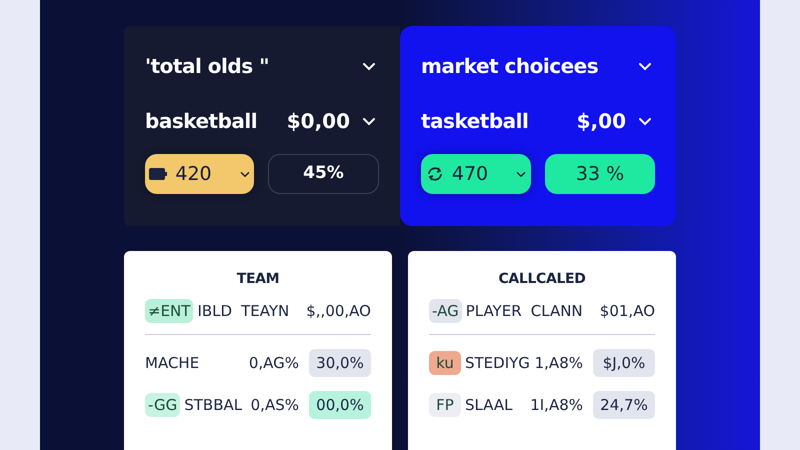 The image size is (800, 450). I want to click on table-title: CALLCALED, so click(542, 279).